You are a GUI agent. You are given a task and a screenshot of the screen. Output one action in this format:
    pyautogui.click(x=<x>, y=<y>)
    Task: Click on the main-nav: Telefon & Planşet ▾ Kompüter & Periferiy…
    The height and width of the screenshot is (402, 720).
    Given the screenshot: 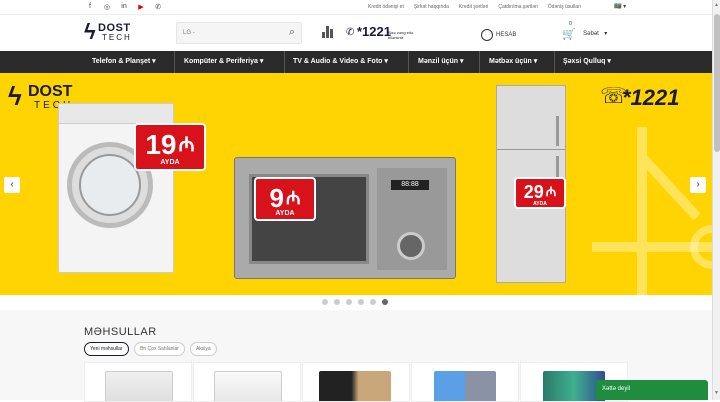 What is the action you would take?
    pyautogui.click(x=356, y=62)
    